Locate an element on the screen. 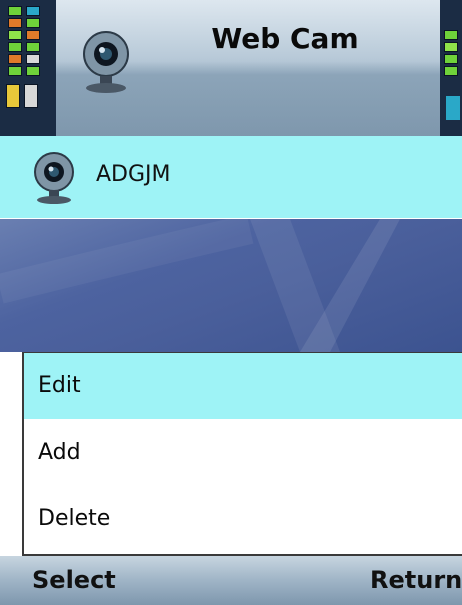 This screenshot has width=462, height=605. status-indicator is located at coordinates (451, 68).